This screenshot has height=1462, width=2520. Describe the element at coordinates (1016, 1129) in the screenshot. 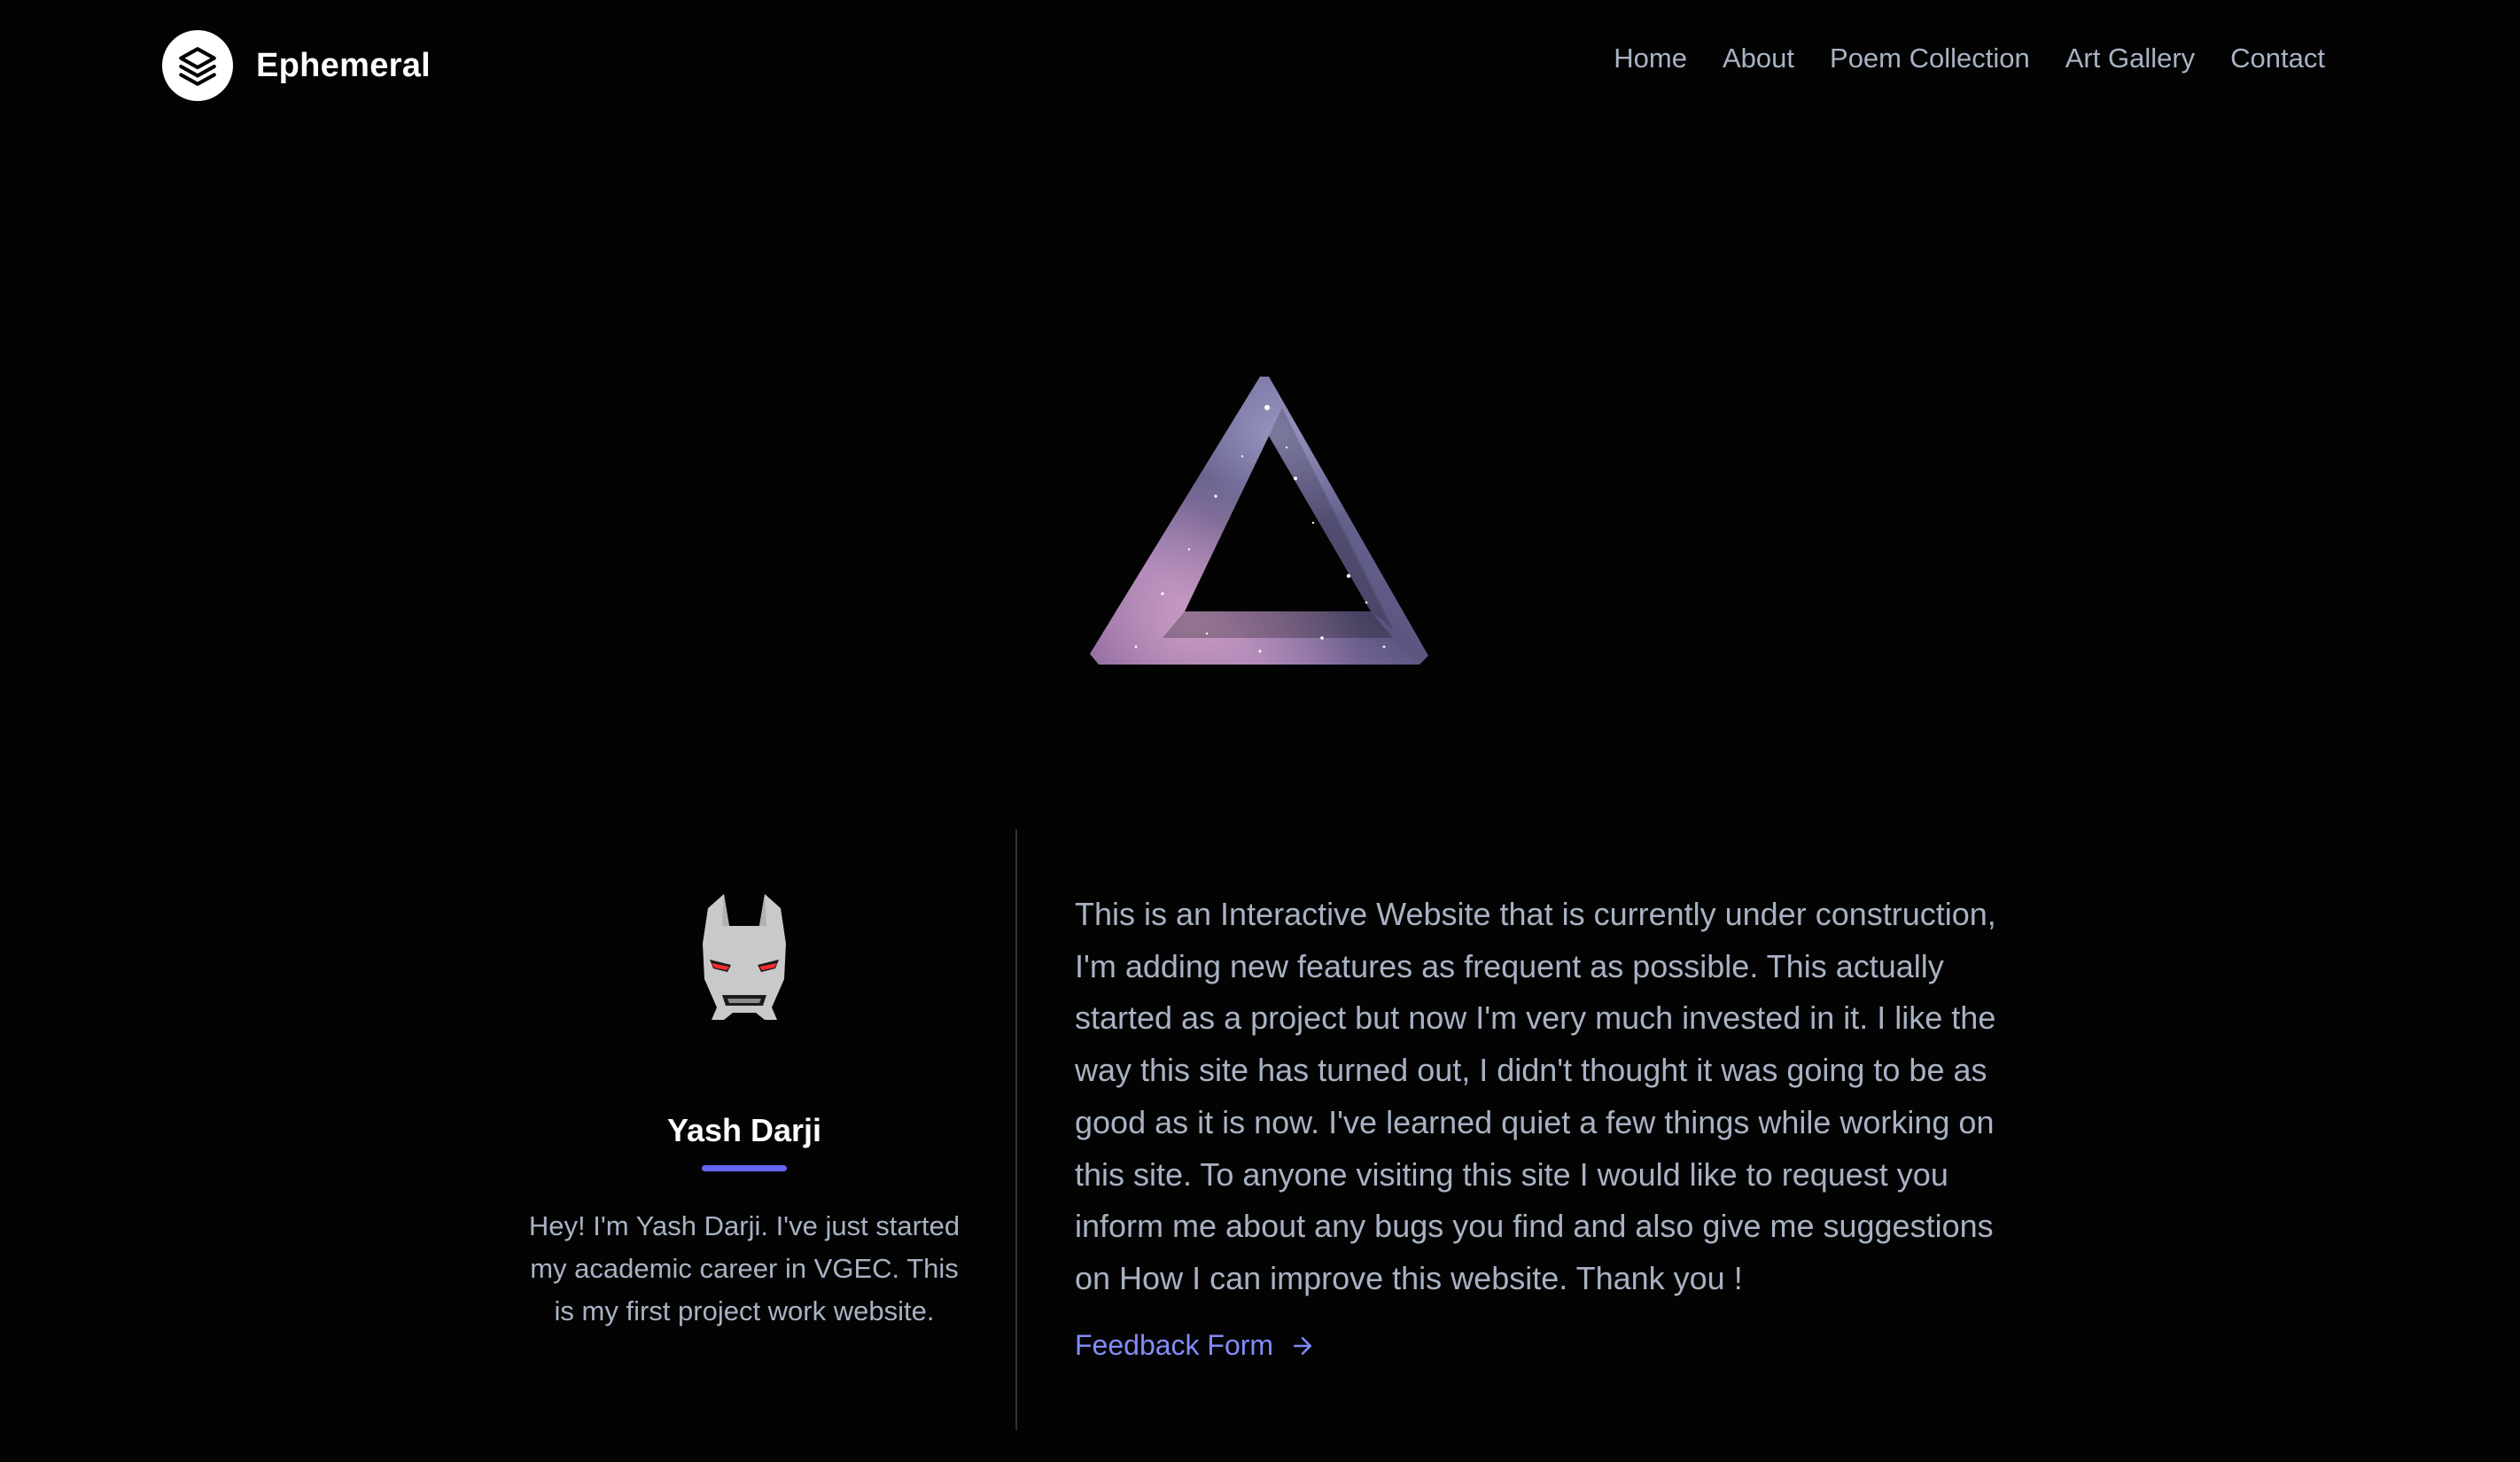

I see `column-divider` at that location.